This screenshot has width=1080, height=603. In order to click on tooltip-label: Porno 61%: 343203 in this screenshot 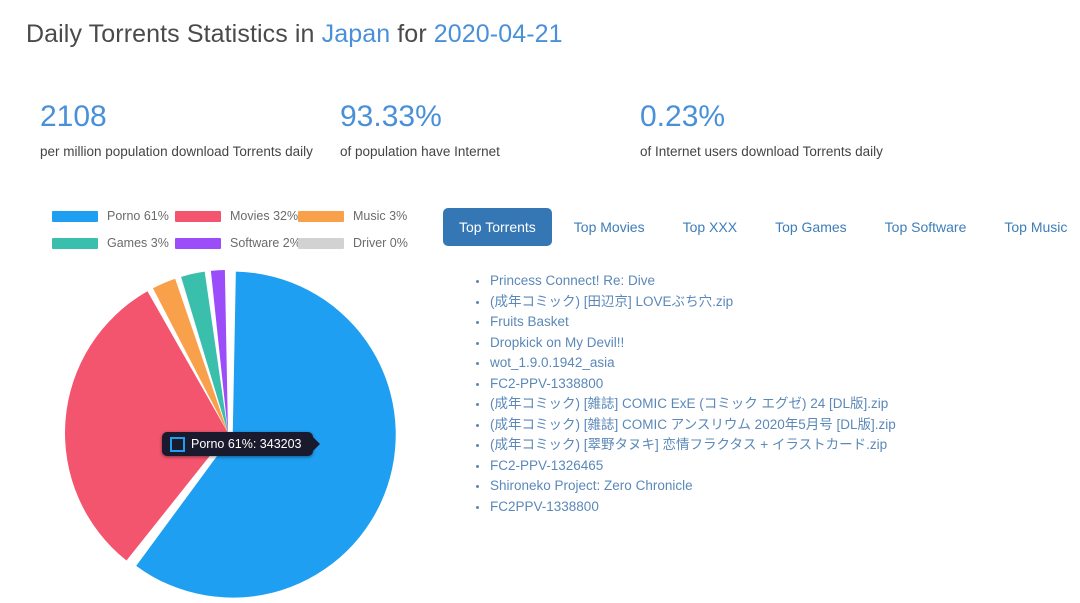, I will do `click(246, 444)`.